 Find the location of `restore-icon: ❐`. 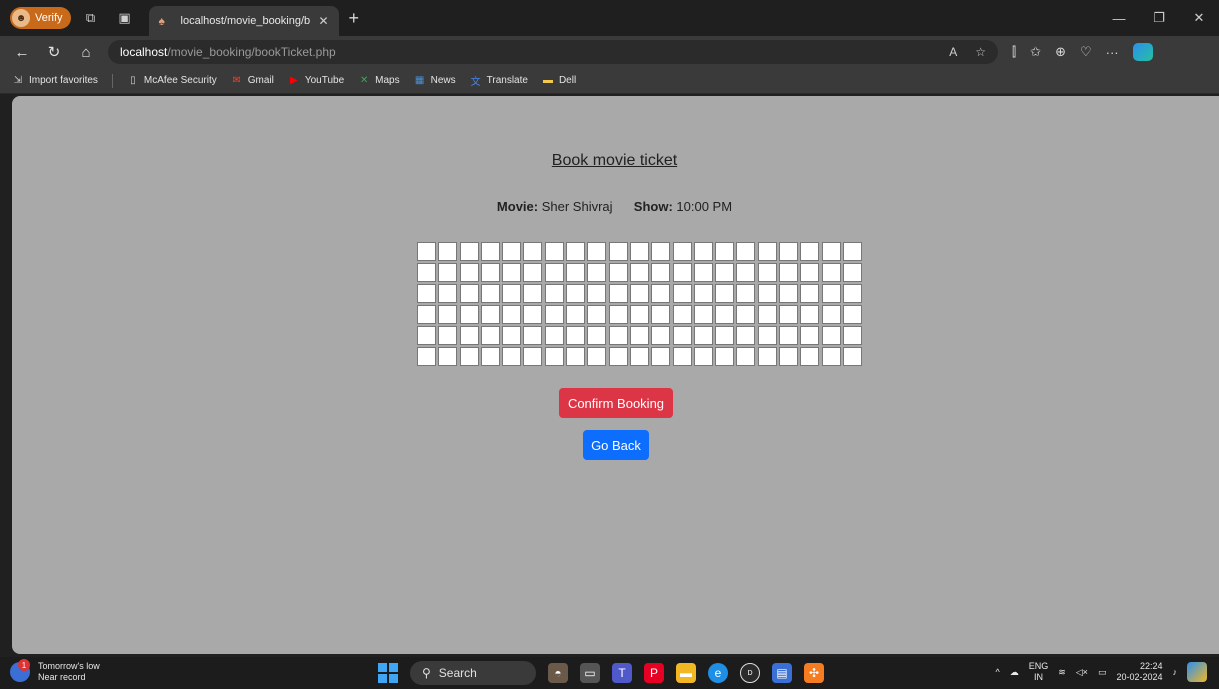

restore-icon: ❐ is located at coordinates (1159, 18).